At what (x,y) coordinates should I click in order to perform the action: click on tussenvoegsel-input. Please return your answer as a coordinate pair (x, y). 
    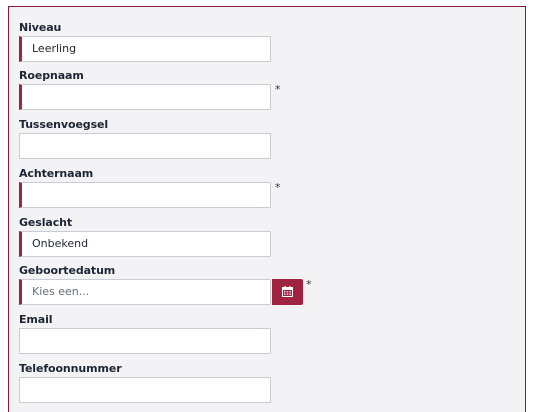
    Looking at the image, I should click on (145, 146).